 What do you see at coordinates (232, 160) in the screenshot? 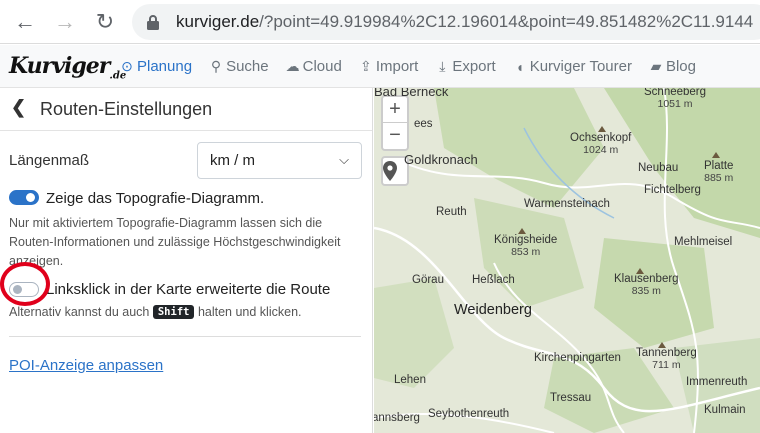
I see `unit-select-value: km / m` at bounding box center [232, 160].